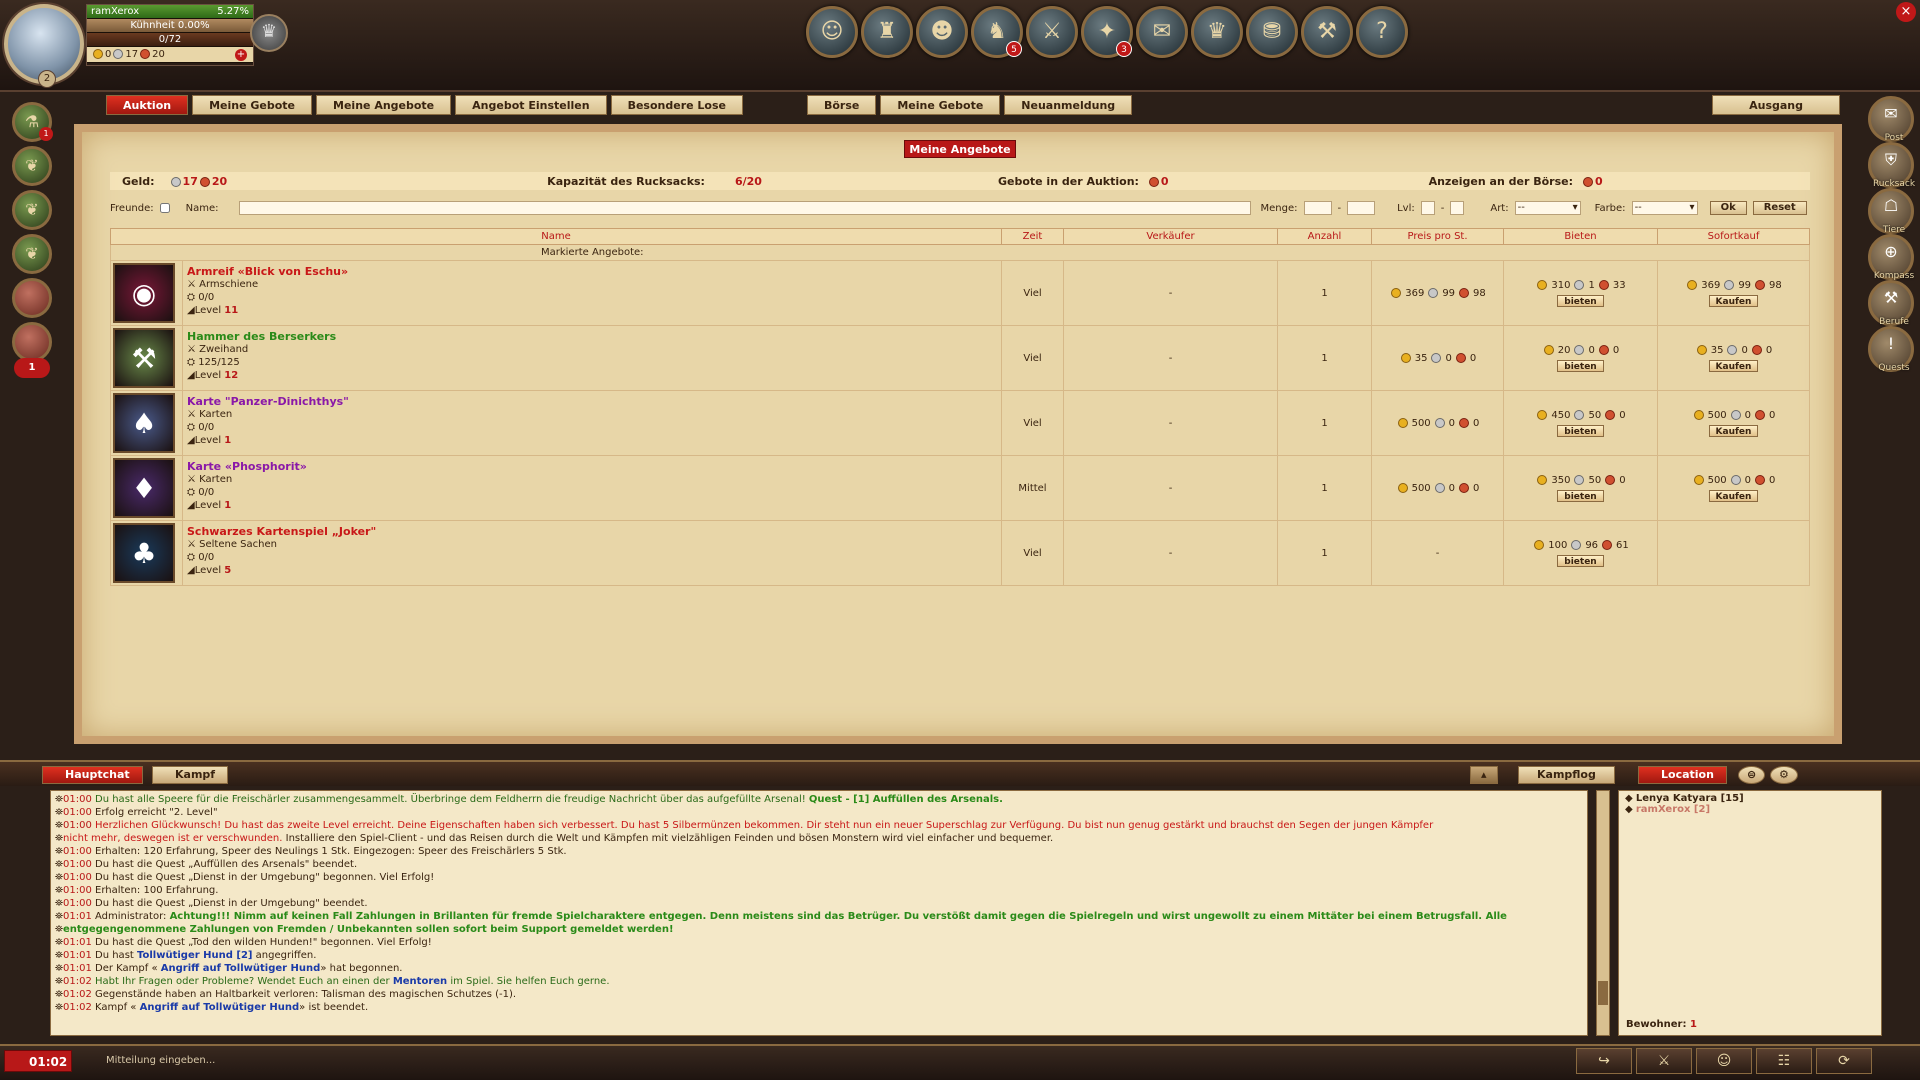 The width and height of the screenshot is (1920, 1080). Describe the element at coordinates (556, 236) in the screenshot. I see `col-name: Name` at that location.